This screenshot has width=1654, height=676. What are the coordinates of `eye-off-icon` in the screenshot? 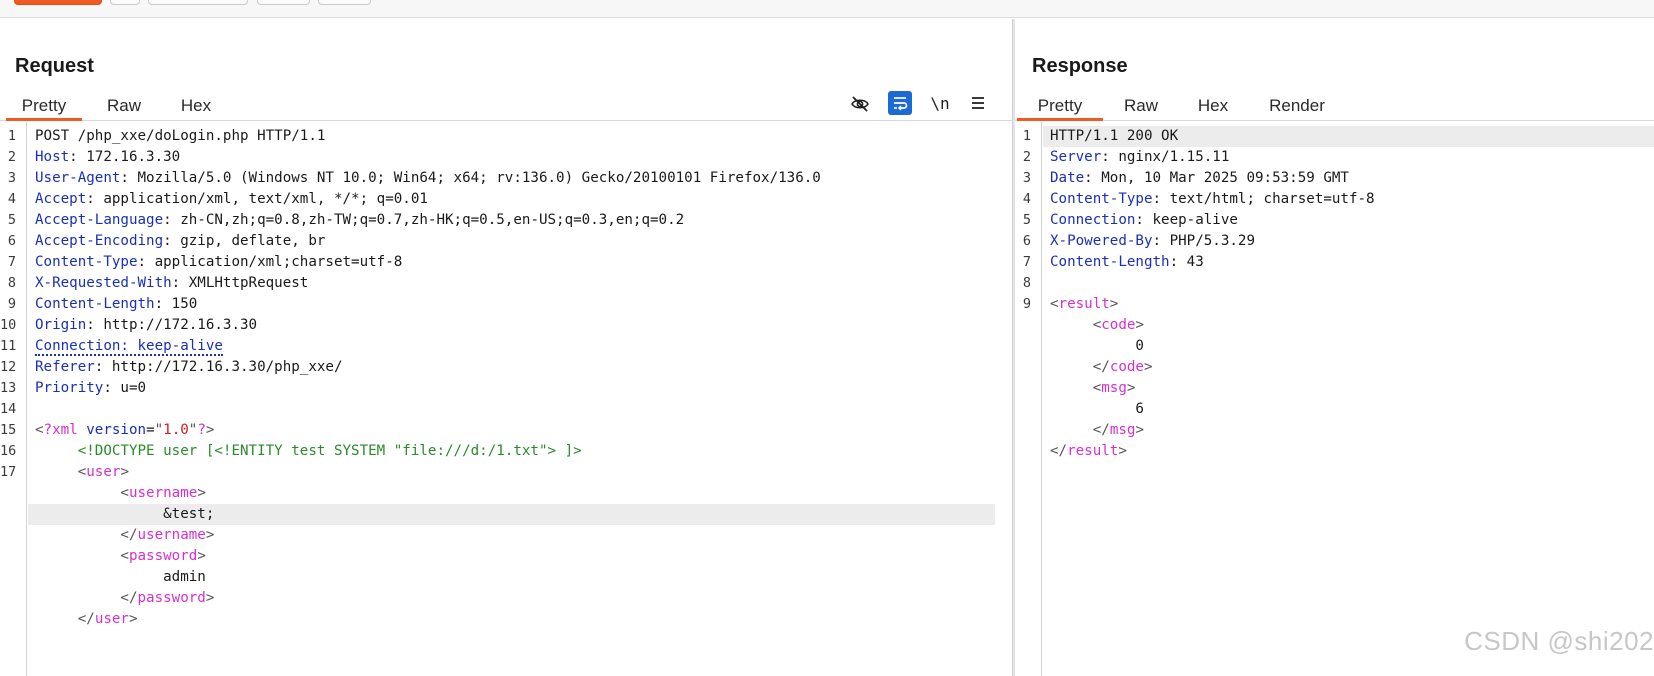 It's located at (860, 104).